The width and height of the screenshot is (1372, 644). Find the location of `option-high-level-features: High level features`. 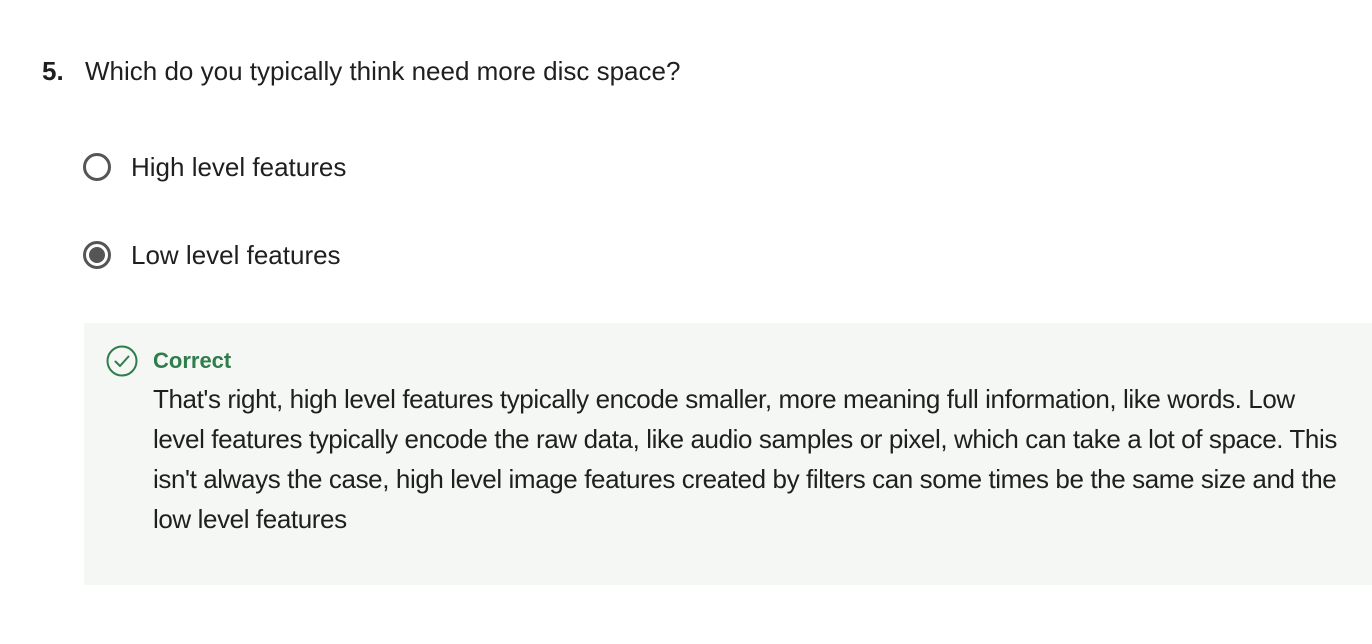

option-high-level-features: High level features is located at coordinates (214, 167).